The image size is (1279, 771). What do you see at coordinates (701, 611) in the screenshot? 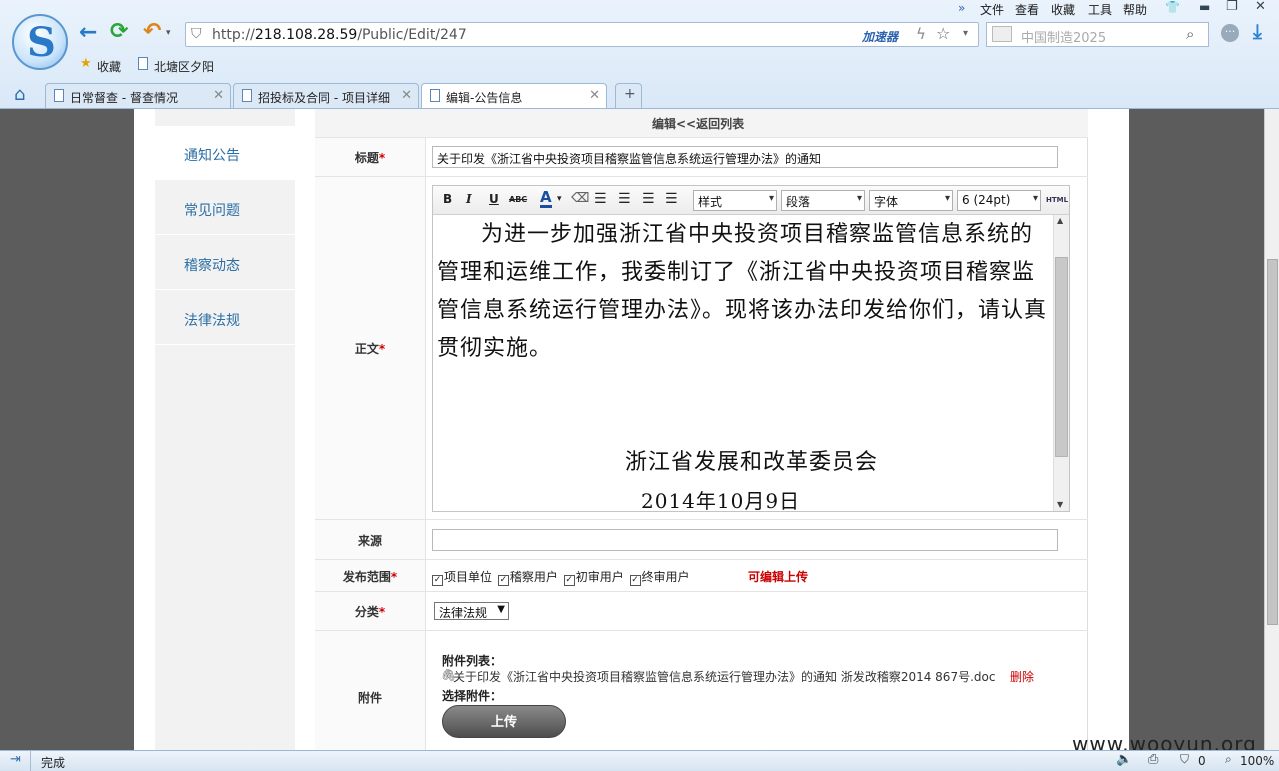
I see `category-row` at bounding box center [701, 611].